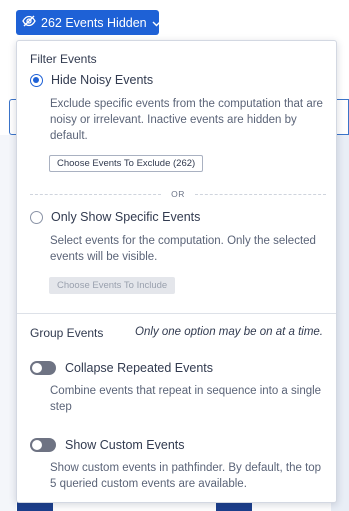  Describe the element at coordinates (176, 313) in the screenshot. I see `section-divider` at that location.